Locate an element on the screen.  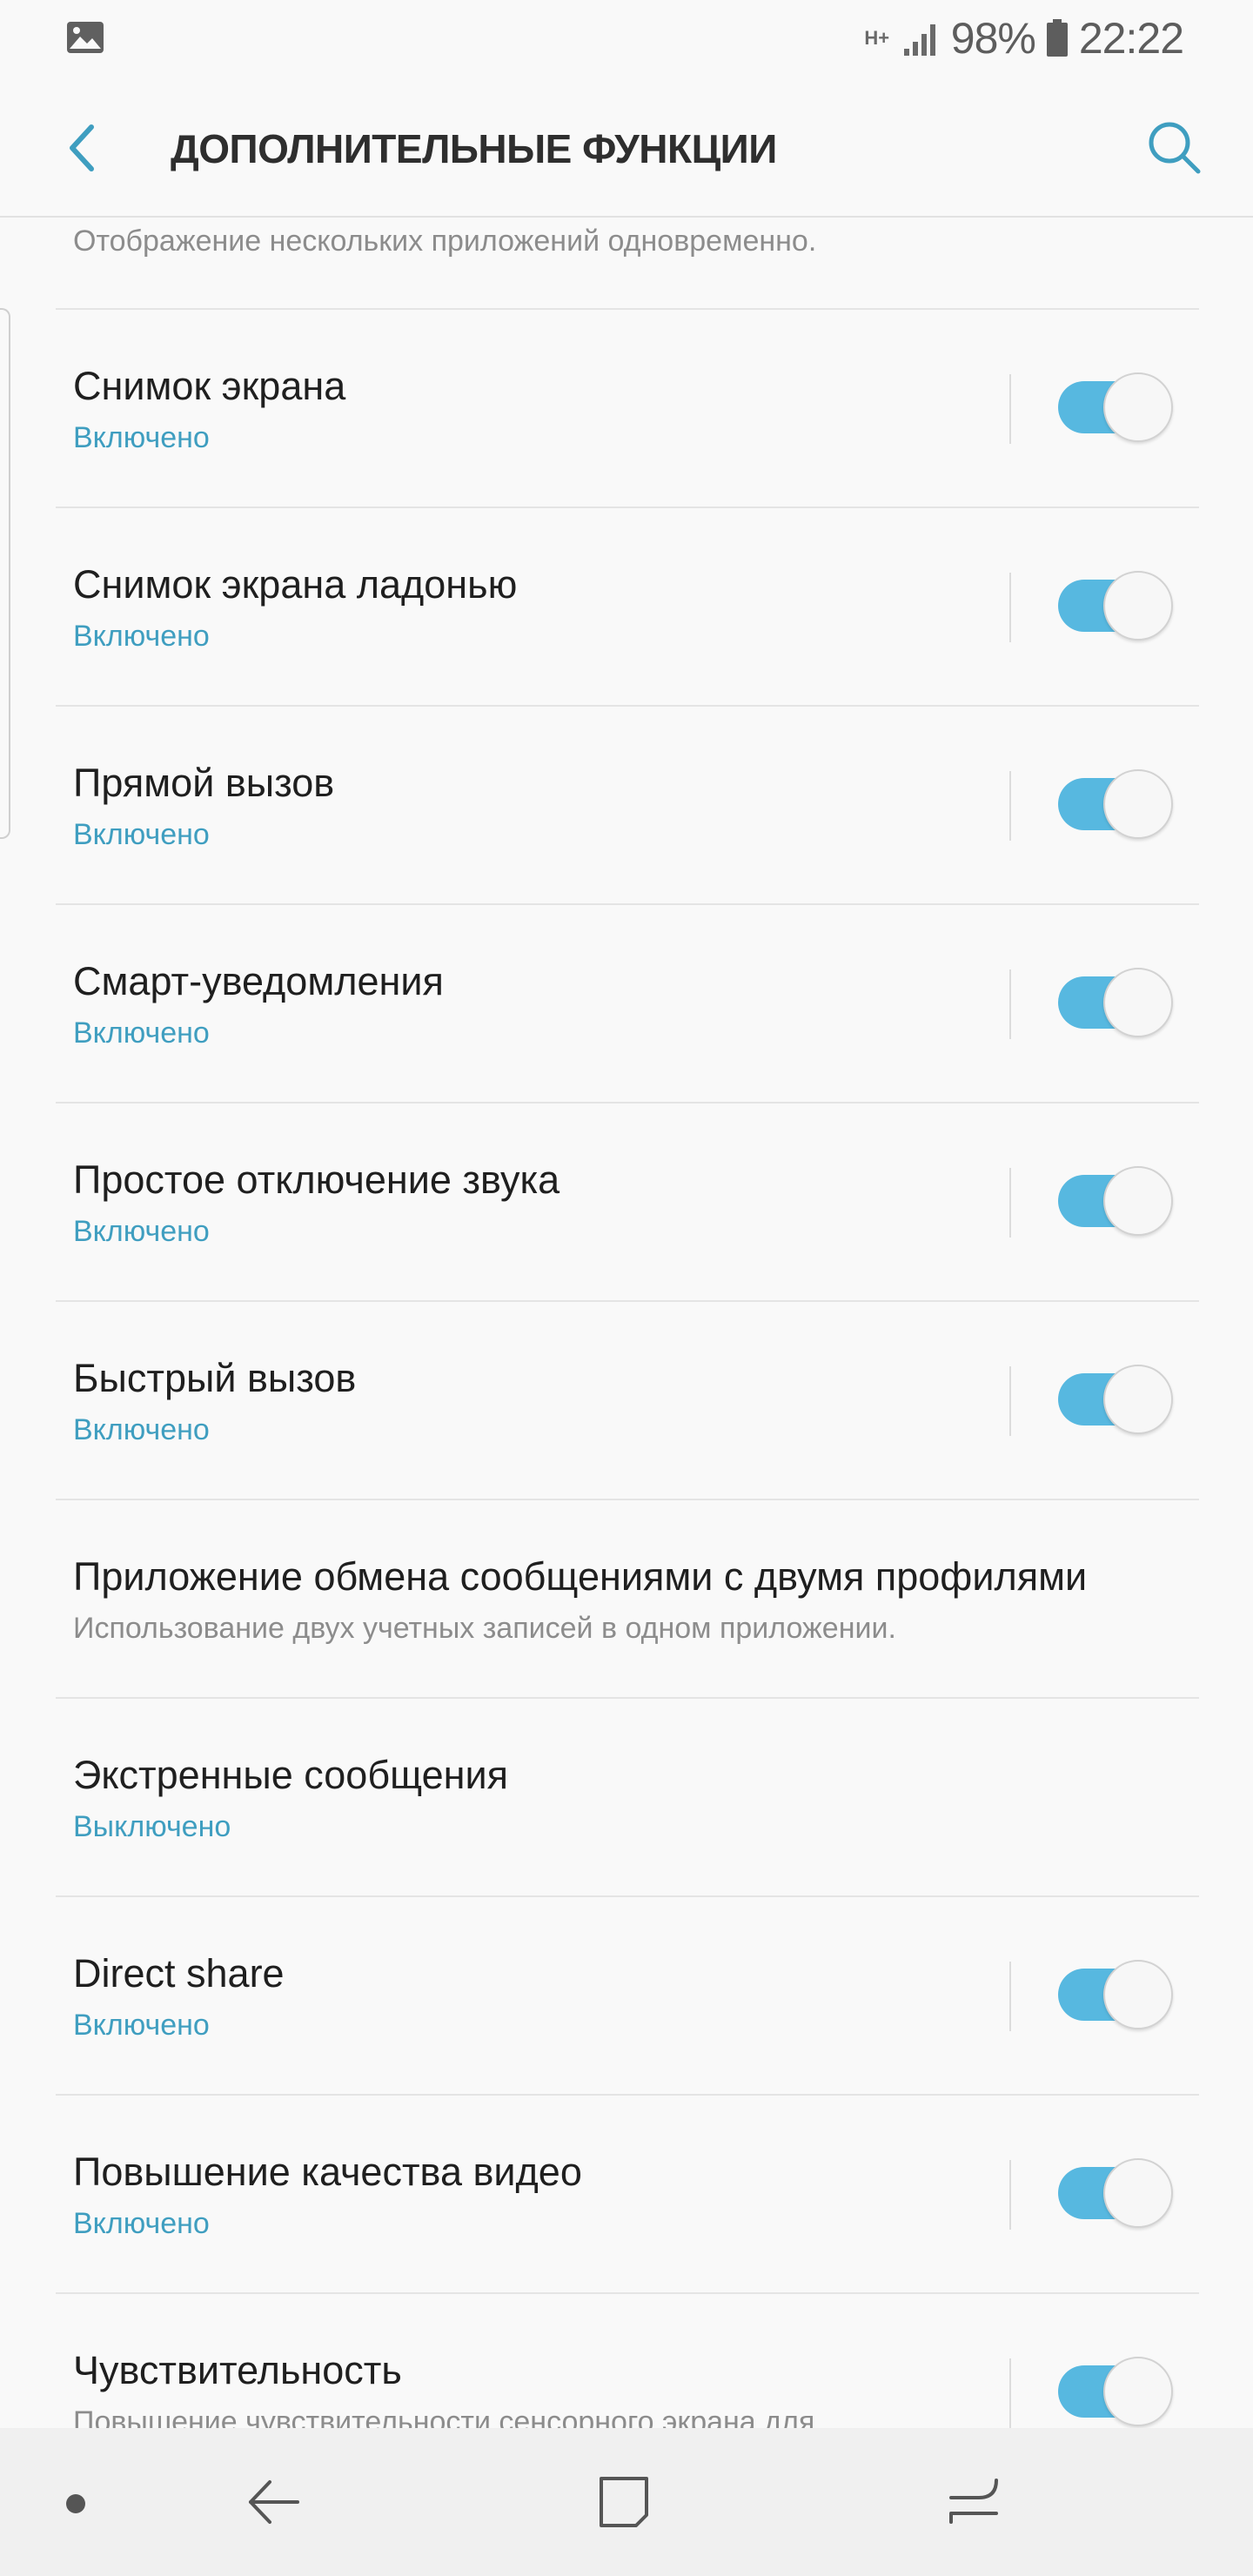
setting-title: Повышение качества видео is located at coordinates (327, 2172).